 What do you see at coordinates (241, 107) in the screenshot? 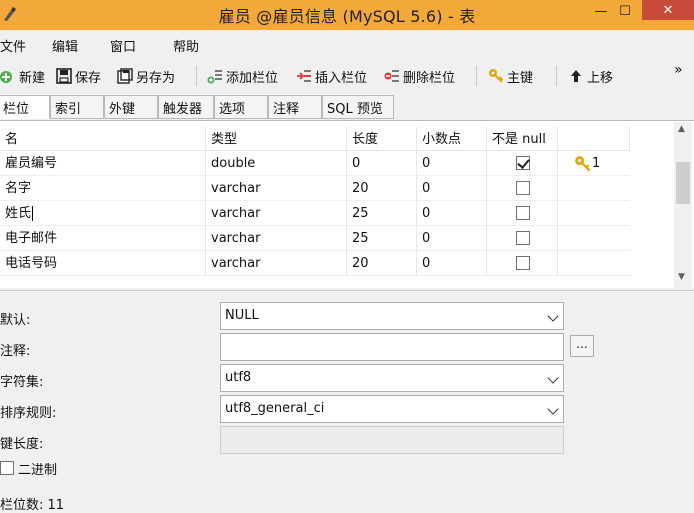
I see `tab-options: 选项` at bounding box center [241, 107].